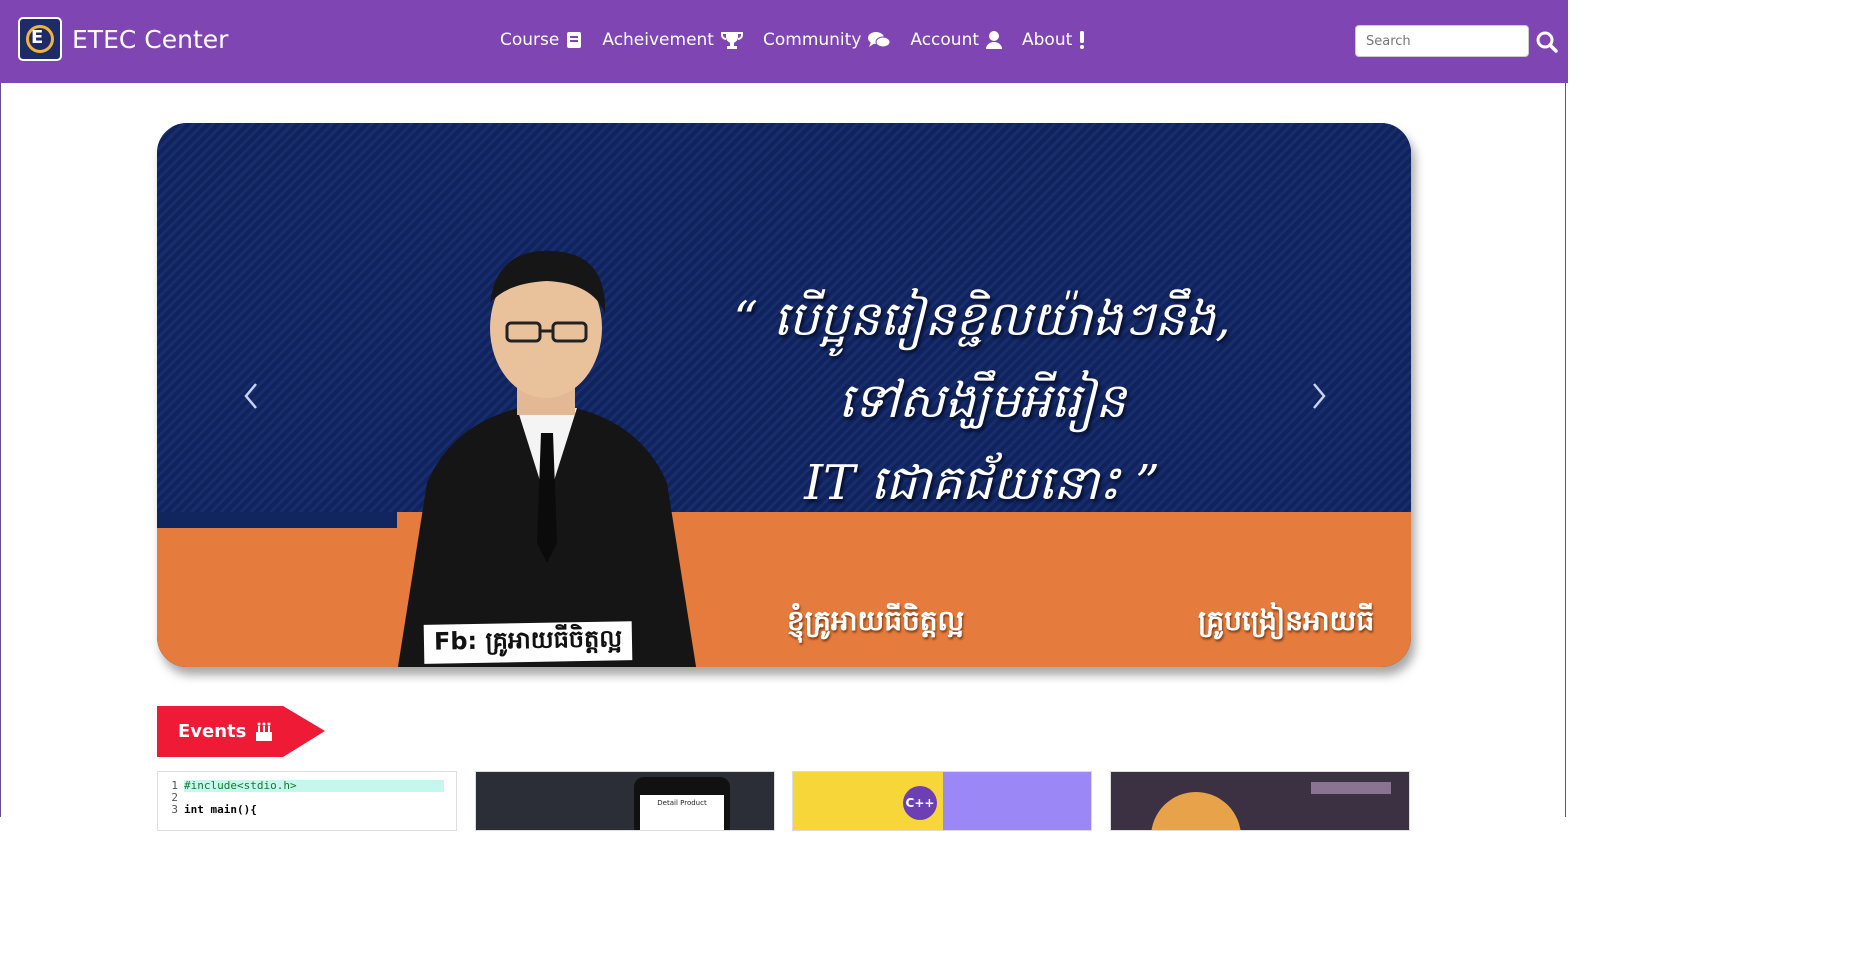 Image resolution: width=1865 pixels, height=972 pixels. I want to click on exclamation-icon, so click(1082, 40).